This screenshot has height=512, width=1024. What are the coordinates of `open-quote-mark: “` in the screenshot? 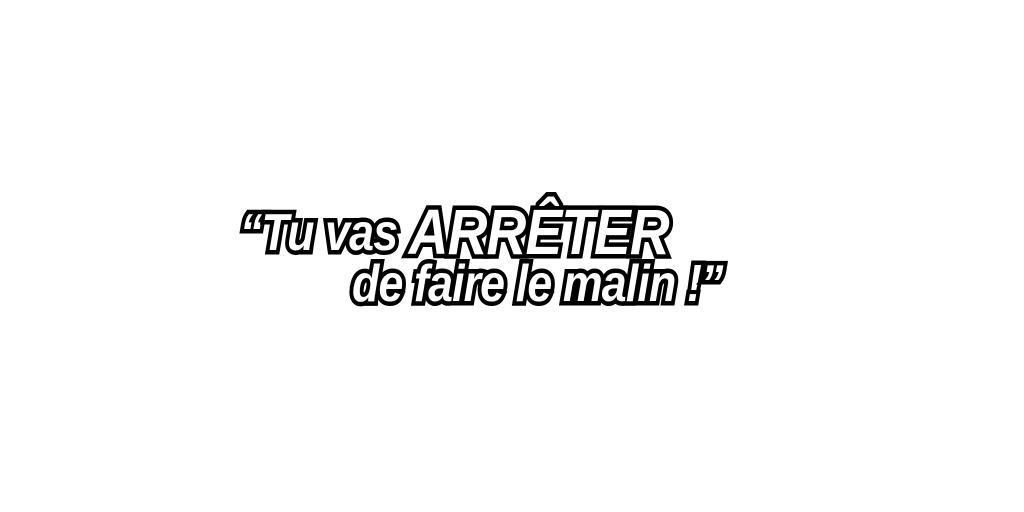 It's located at (251, 233).